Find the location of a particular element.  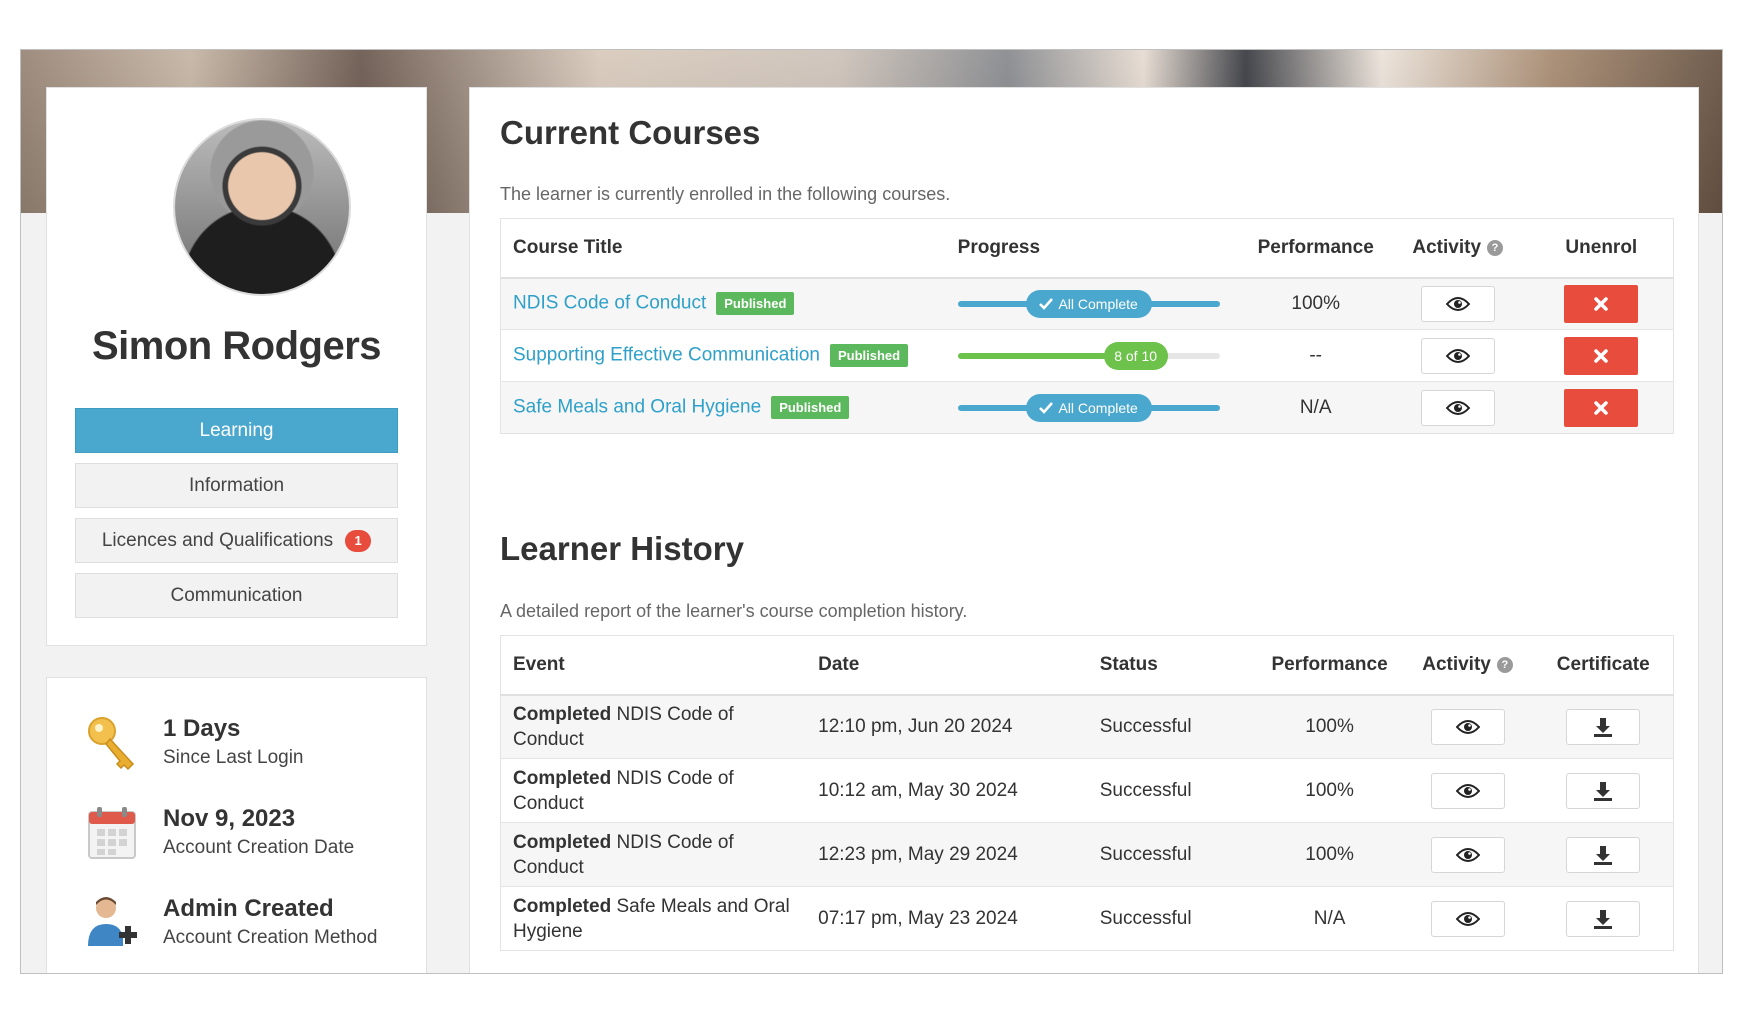

learner-history-title: Learner History is located at coordinates (622, 548).